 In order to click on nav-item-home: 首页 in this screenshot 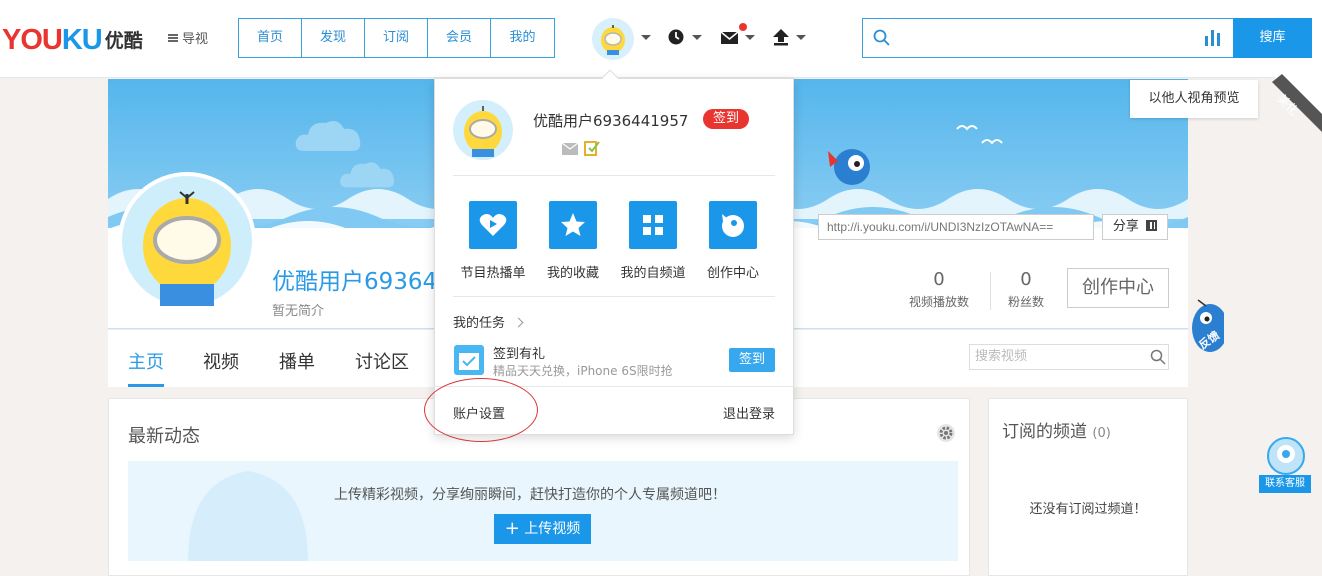, I will do `click(270, 38)`.